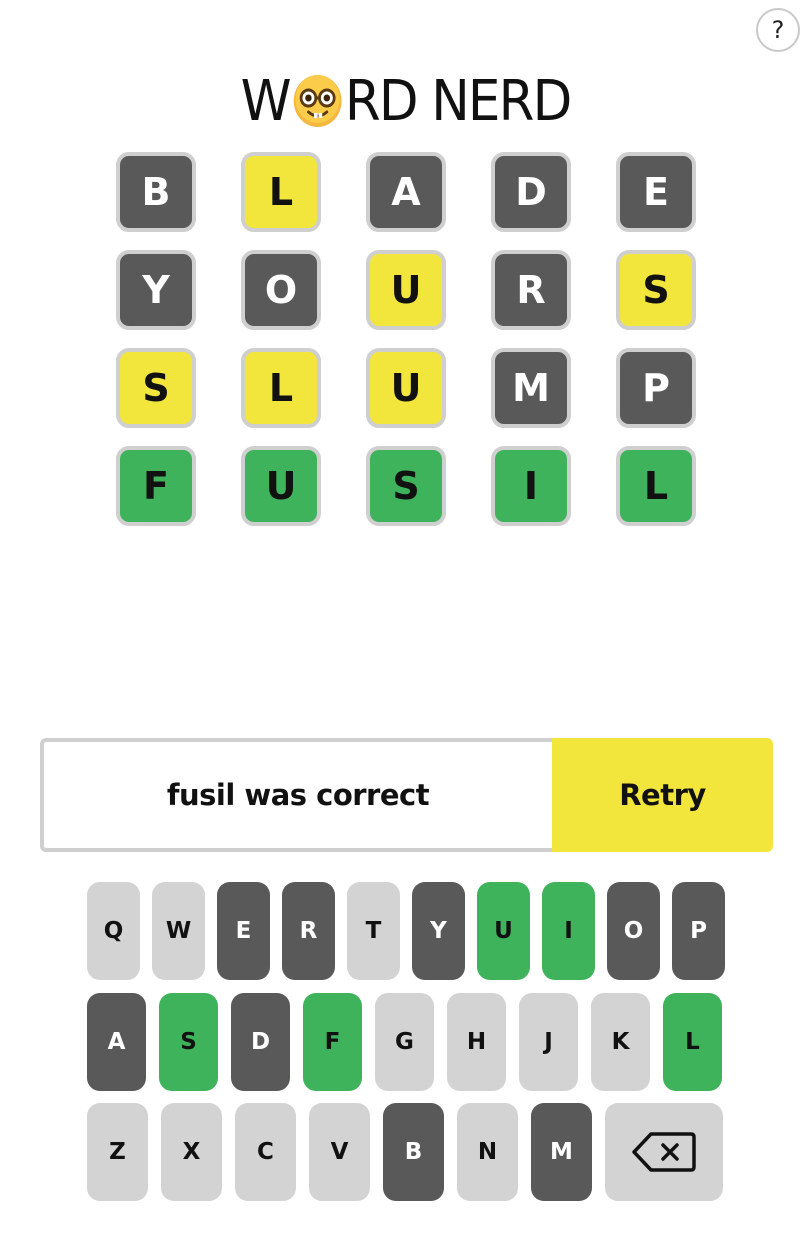 This screenshot has height=1255, width=811. Describe the element at coordinates (308, 931) in the screenshot. I see `key-r: R` at that location.